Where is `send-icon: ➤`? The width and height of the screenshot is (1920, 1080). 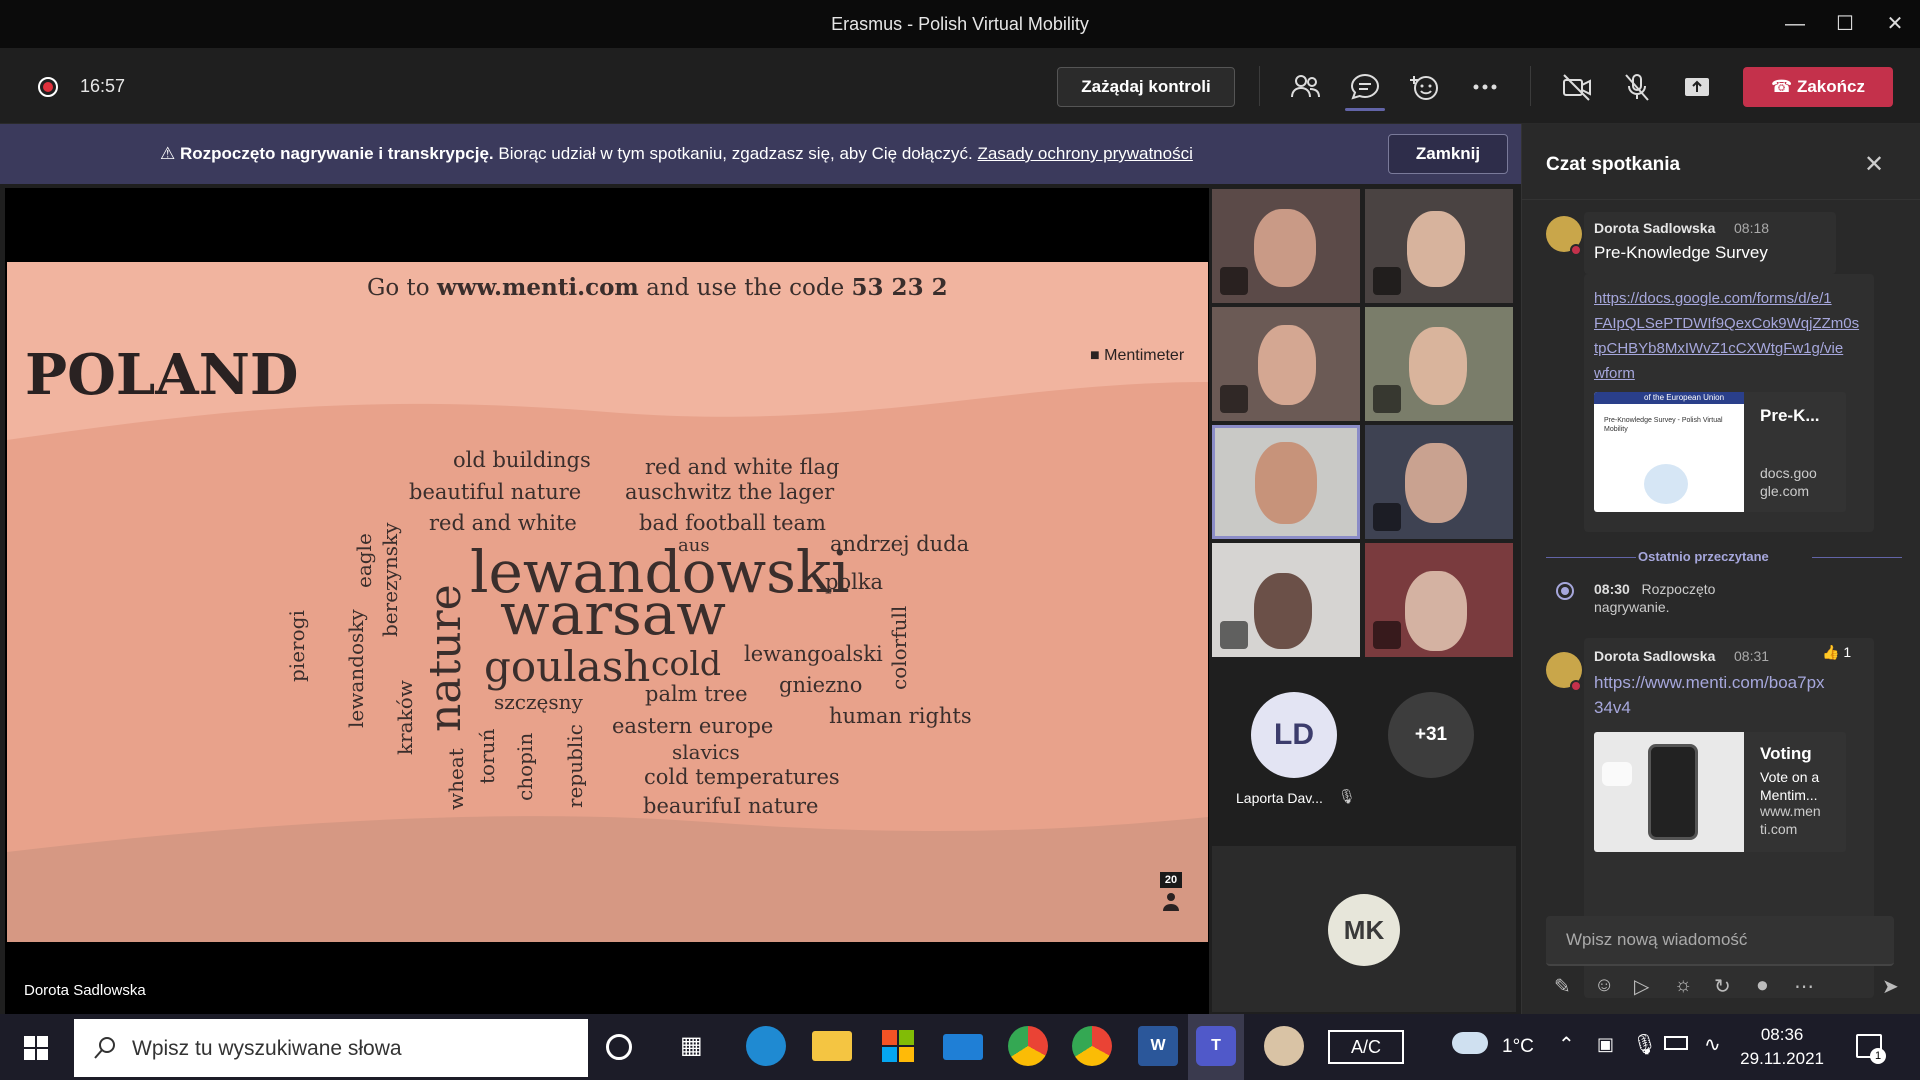
send-icon: ➤ is located at coordinates (1890, 986).